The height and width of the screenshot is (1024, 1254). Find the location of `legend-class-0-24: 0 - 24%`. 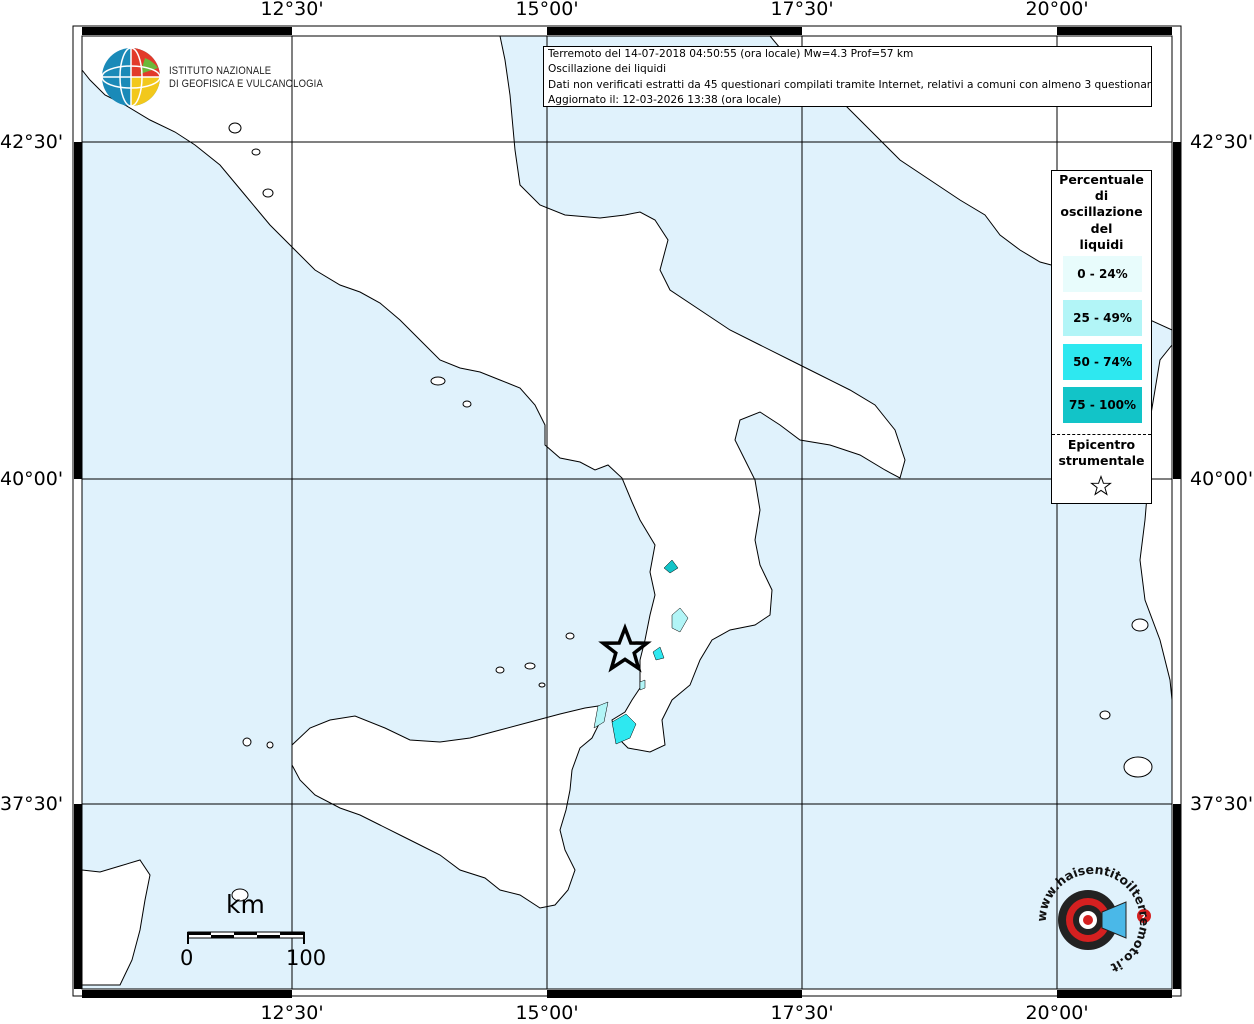

legend-class-0-24: 0 - 24% is located at coordinates (1102, 274).